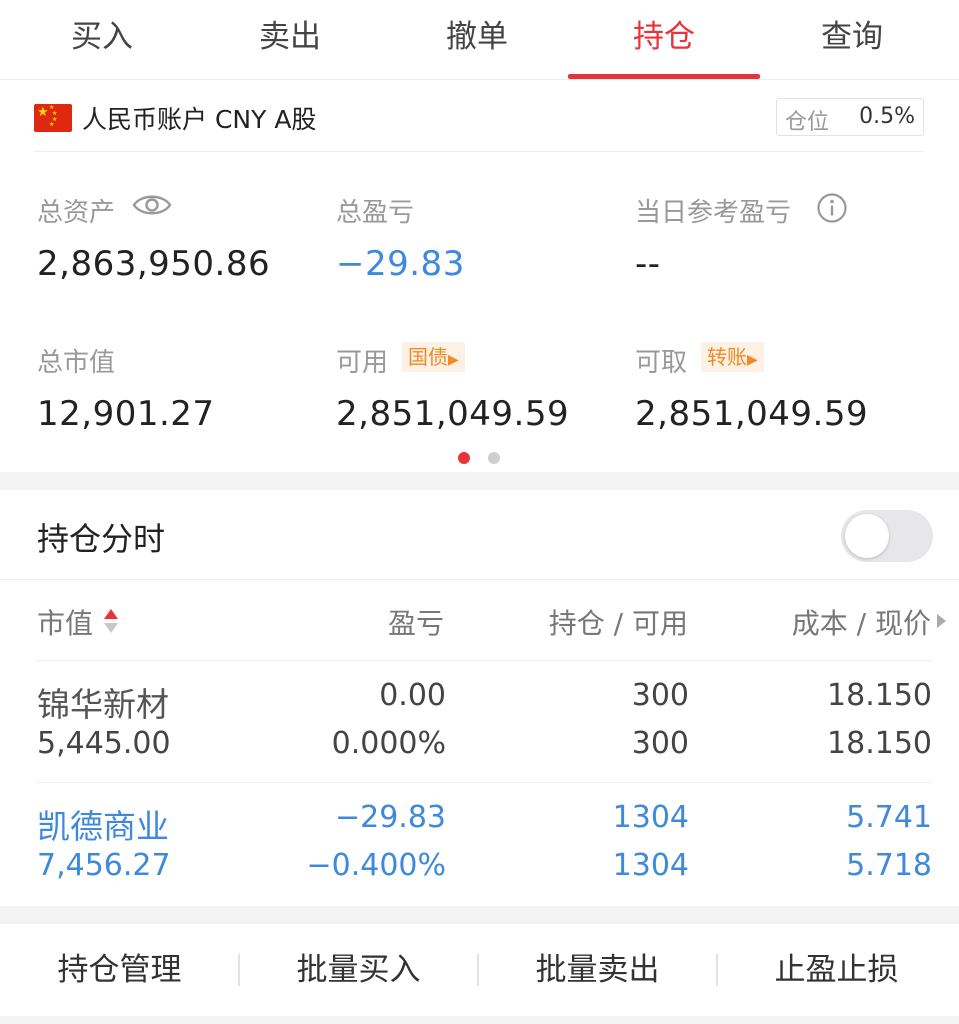  What do you see at coordinates (362, 363) in the screenshot?
I see `available-label: 可用` at bounding box center [362, 363].